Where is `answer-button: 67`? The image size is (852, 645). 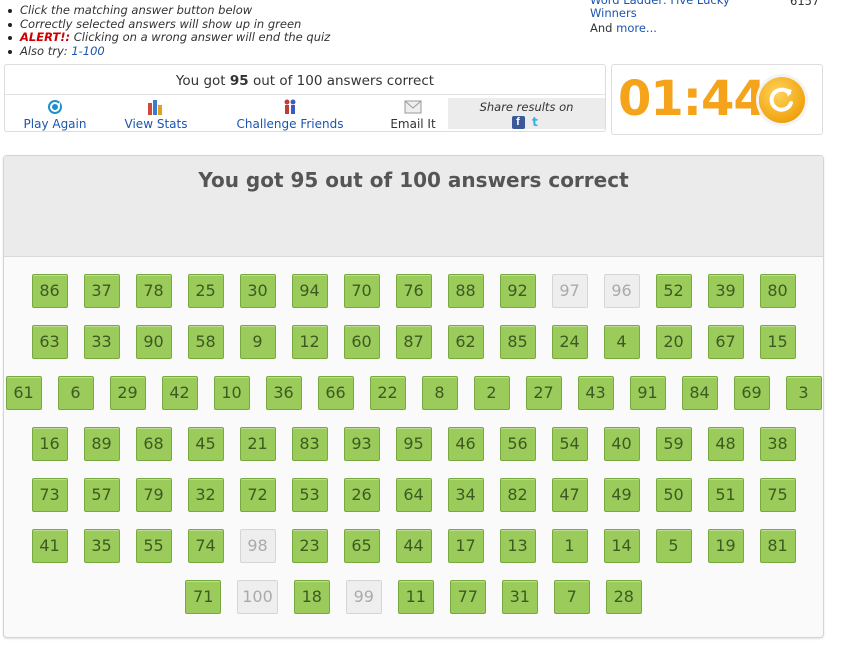
answer-button: 67 is located at coordinates (725, 342).